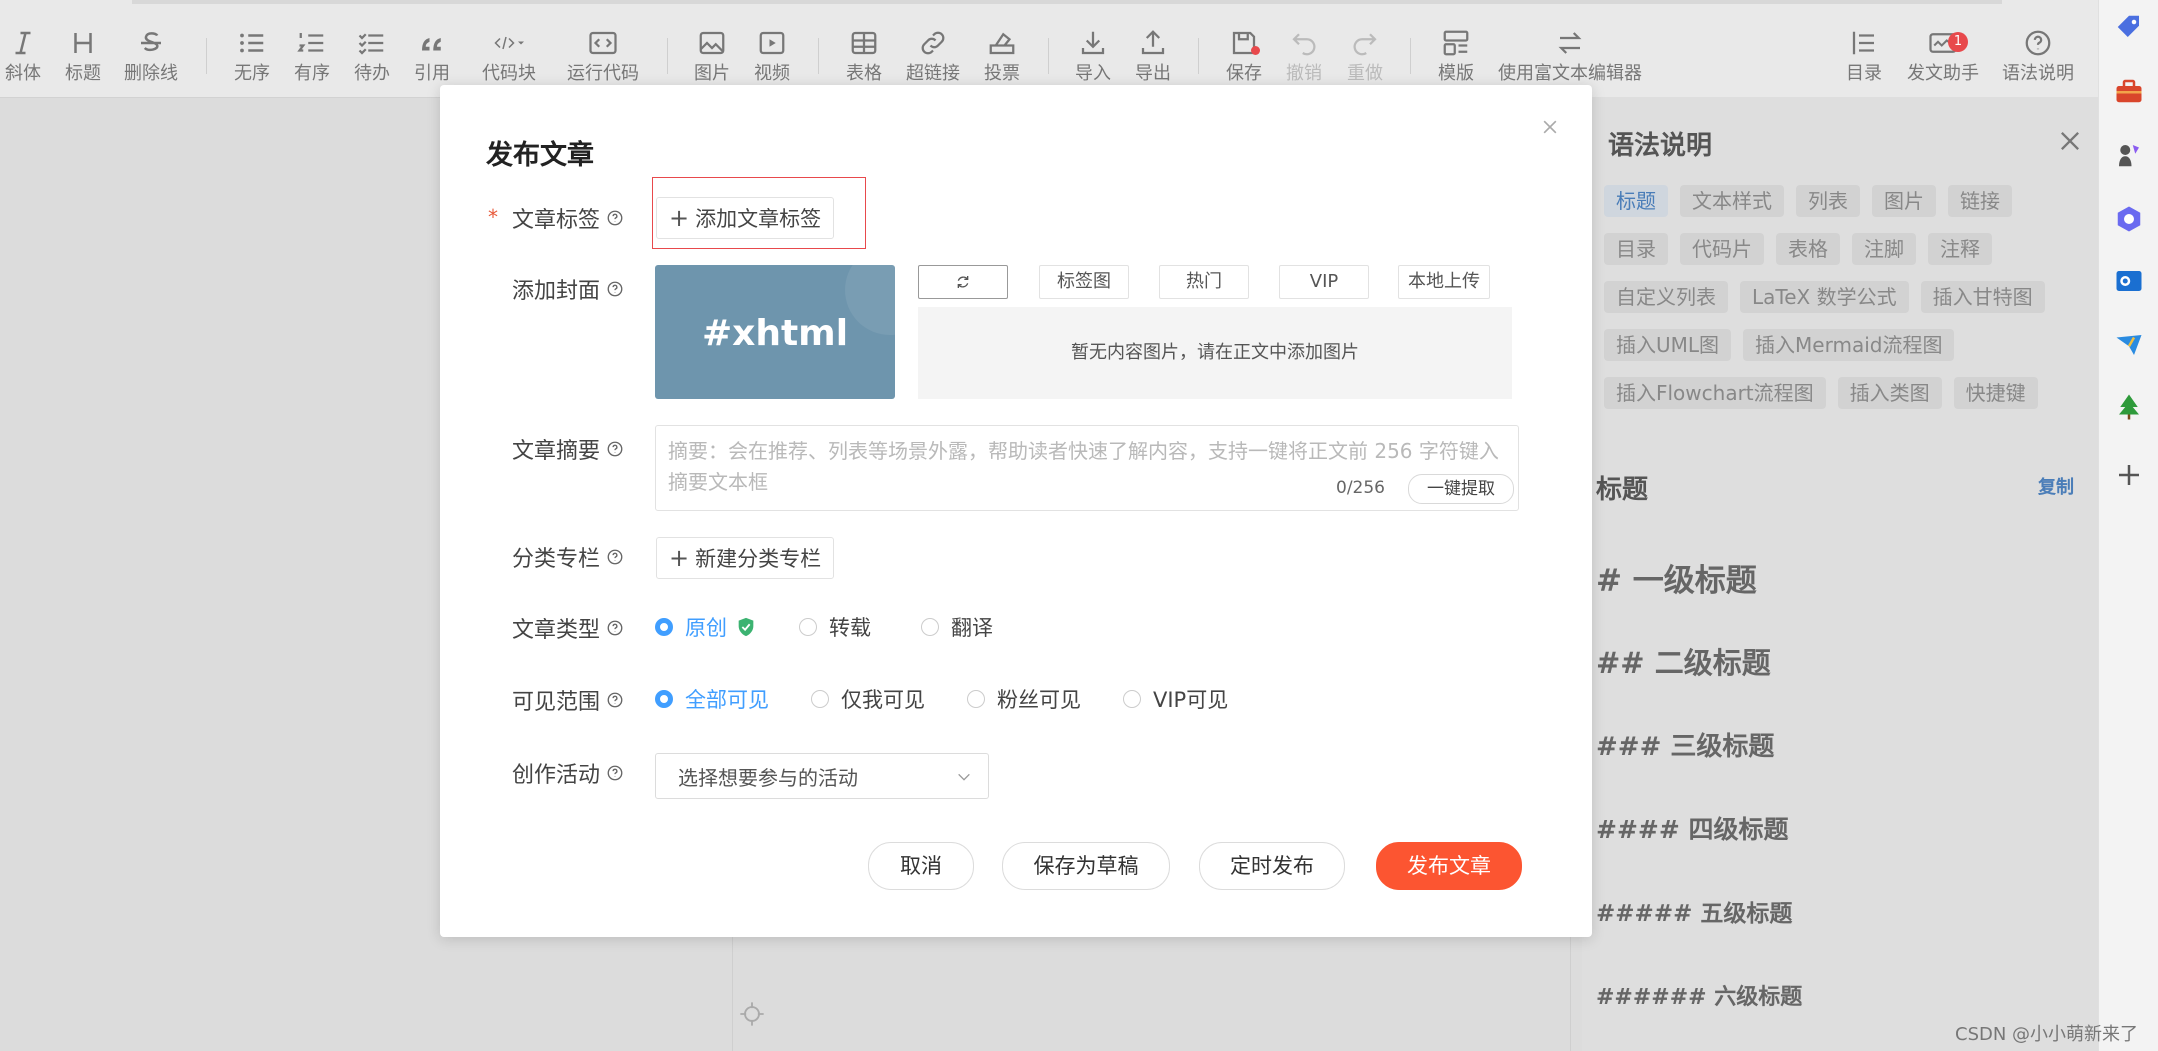 This screenshot has width=2158, height=1051. I want to click on refresh-icon, so click(963, 282).